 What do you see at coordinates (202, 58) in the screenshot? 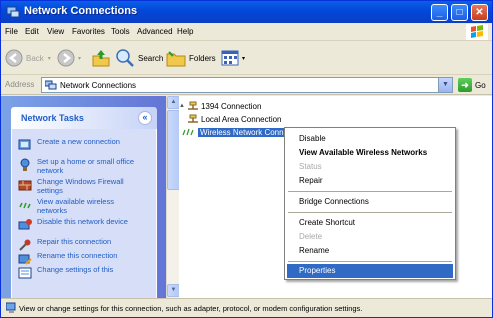
I see `folders-label: Folders` at bounding box center [202, 58].